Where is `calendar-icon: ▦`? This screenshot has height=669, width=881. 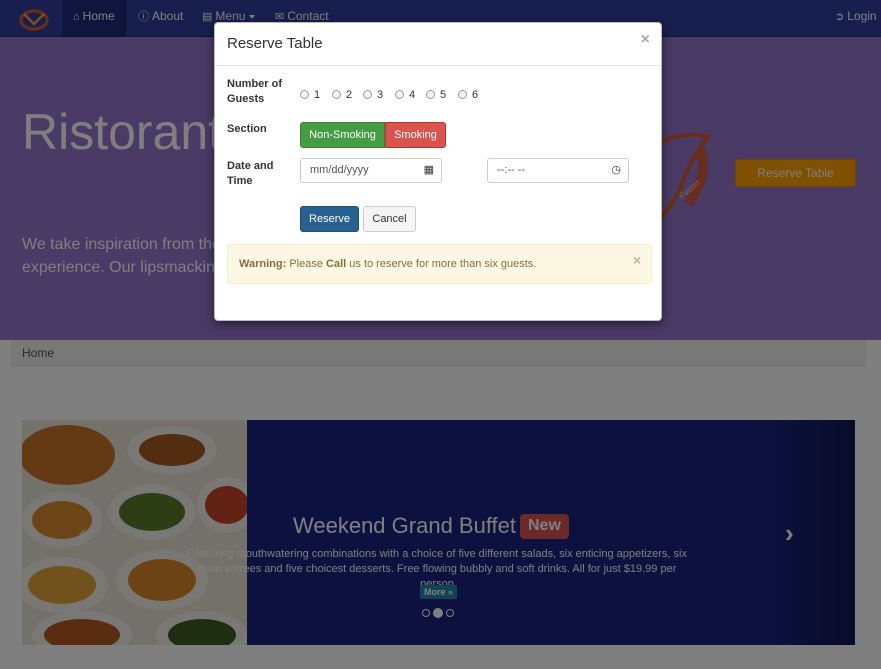
calendar-icon: ▦ is located at coordinates (429, 170).